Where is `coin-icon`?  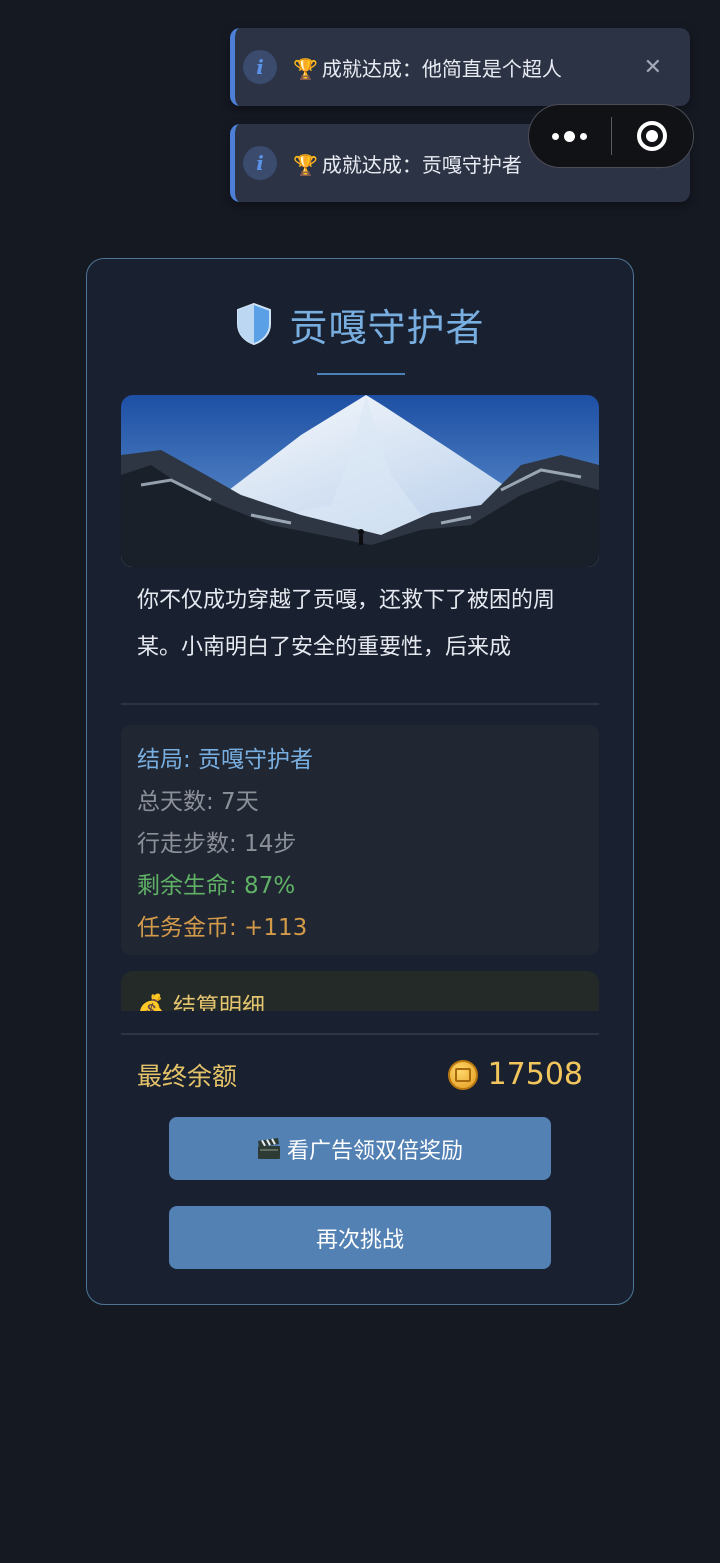 coin-icon is located at coordinates (462, 1074).